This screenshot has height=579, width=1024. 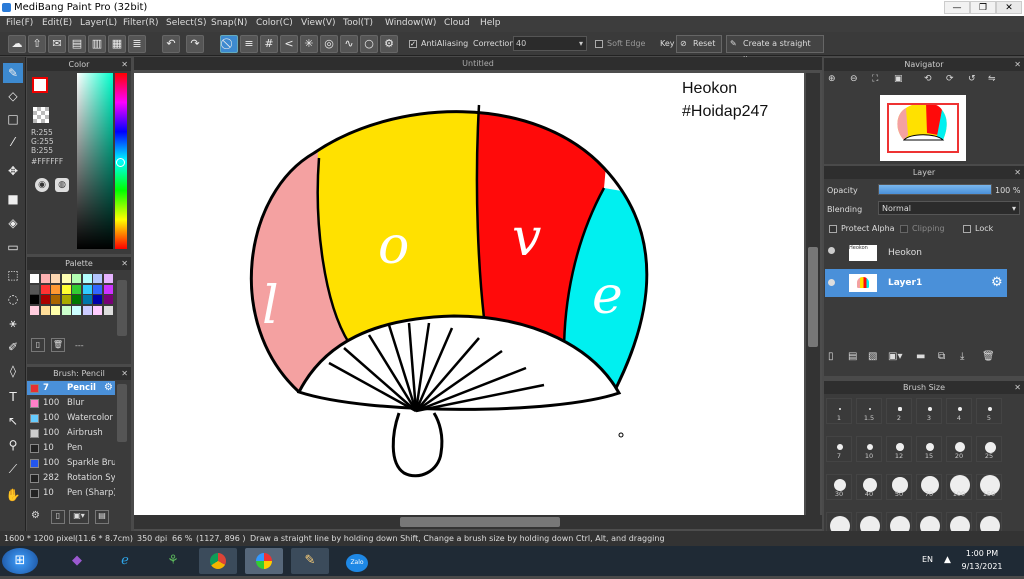 I want to click on operation-tool-icon: ↖, so click(x=13, y=421).